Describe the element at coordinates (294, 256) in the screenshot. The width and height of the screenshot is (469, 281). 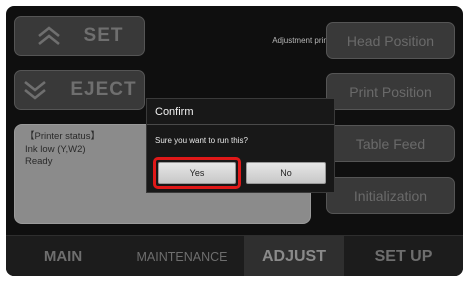
I see `tab-adjust: ADJUST` at that location.